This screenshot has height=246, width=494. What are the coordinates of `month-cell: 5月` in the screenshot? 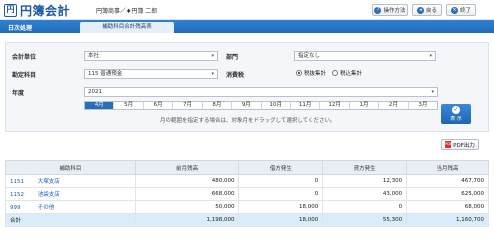 It's located at (129, 105).